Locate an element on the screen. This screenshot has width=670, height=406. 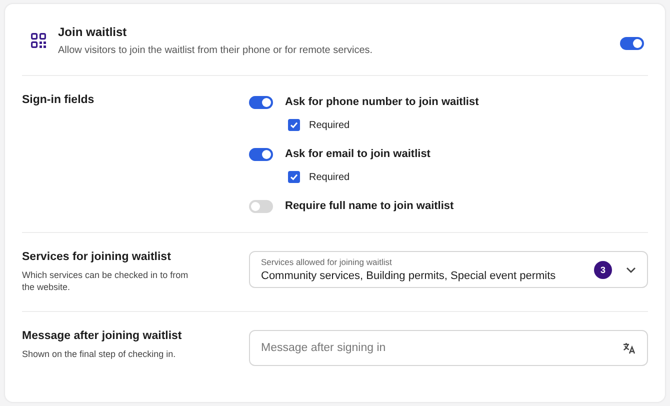
section-title: Join waitlist is located at coordinates (93, 32).